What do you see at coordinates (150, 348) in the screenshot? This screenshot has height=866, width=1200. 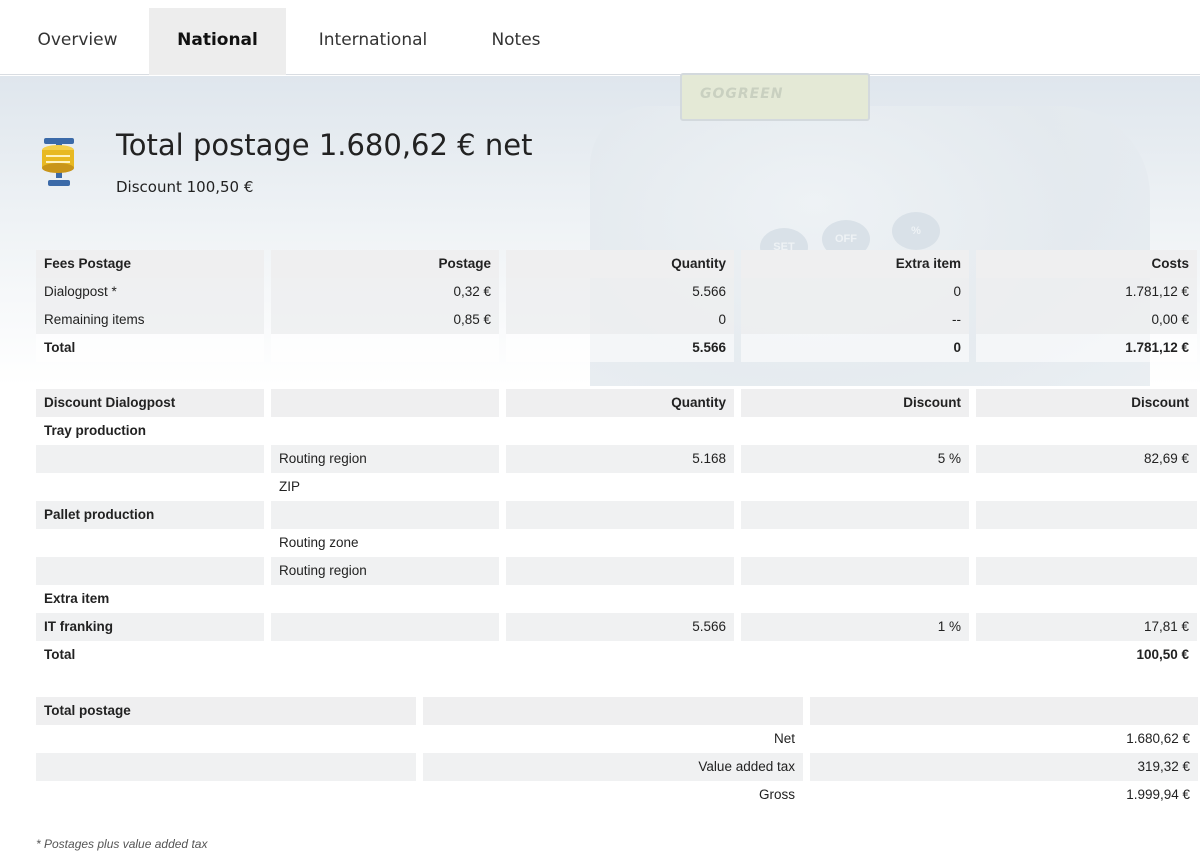 I see `table-cell: Total` at bounding box center [150, 348].